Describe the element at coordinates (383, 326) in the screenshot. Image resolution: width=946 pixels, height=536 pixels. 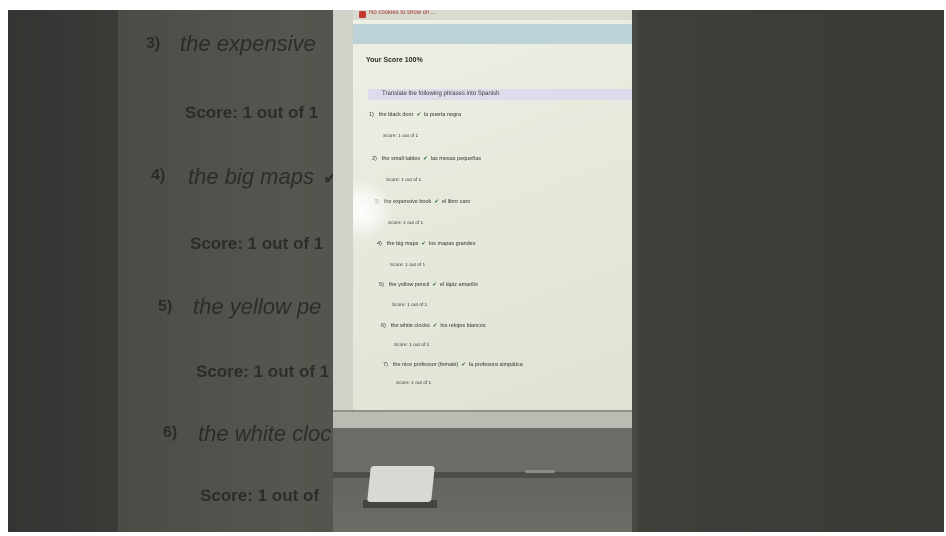
I see `question-number: 6)` at that location.